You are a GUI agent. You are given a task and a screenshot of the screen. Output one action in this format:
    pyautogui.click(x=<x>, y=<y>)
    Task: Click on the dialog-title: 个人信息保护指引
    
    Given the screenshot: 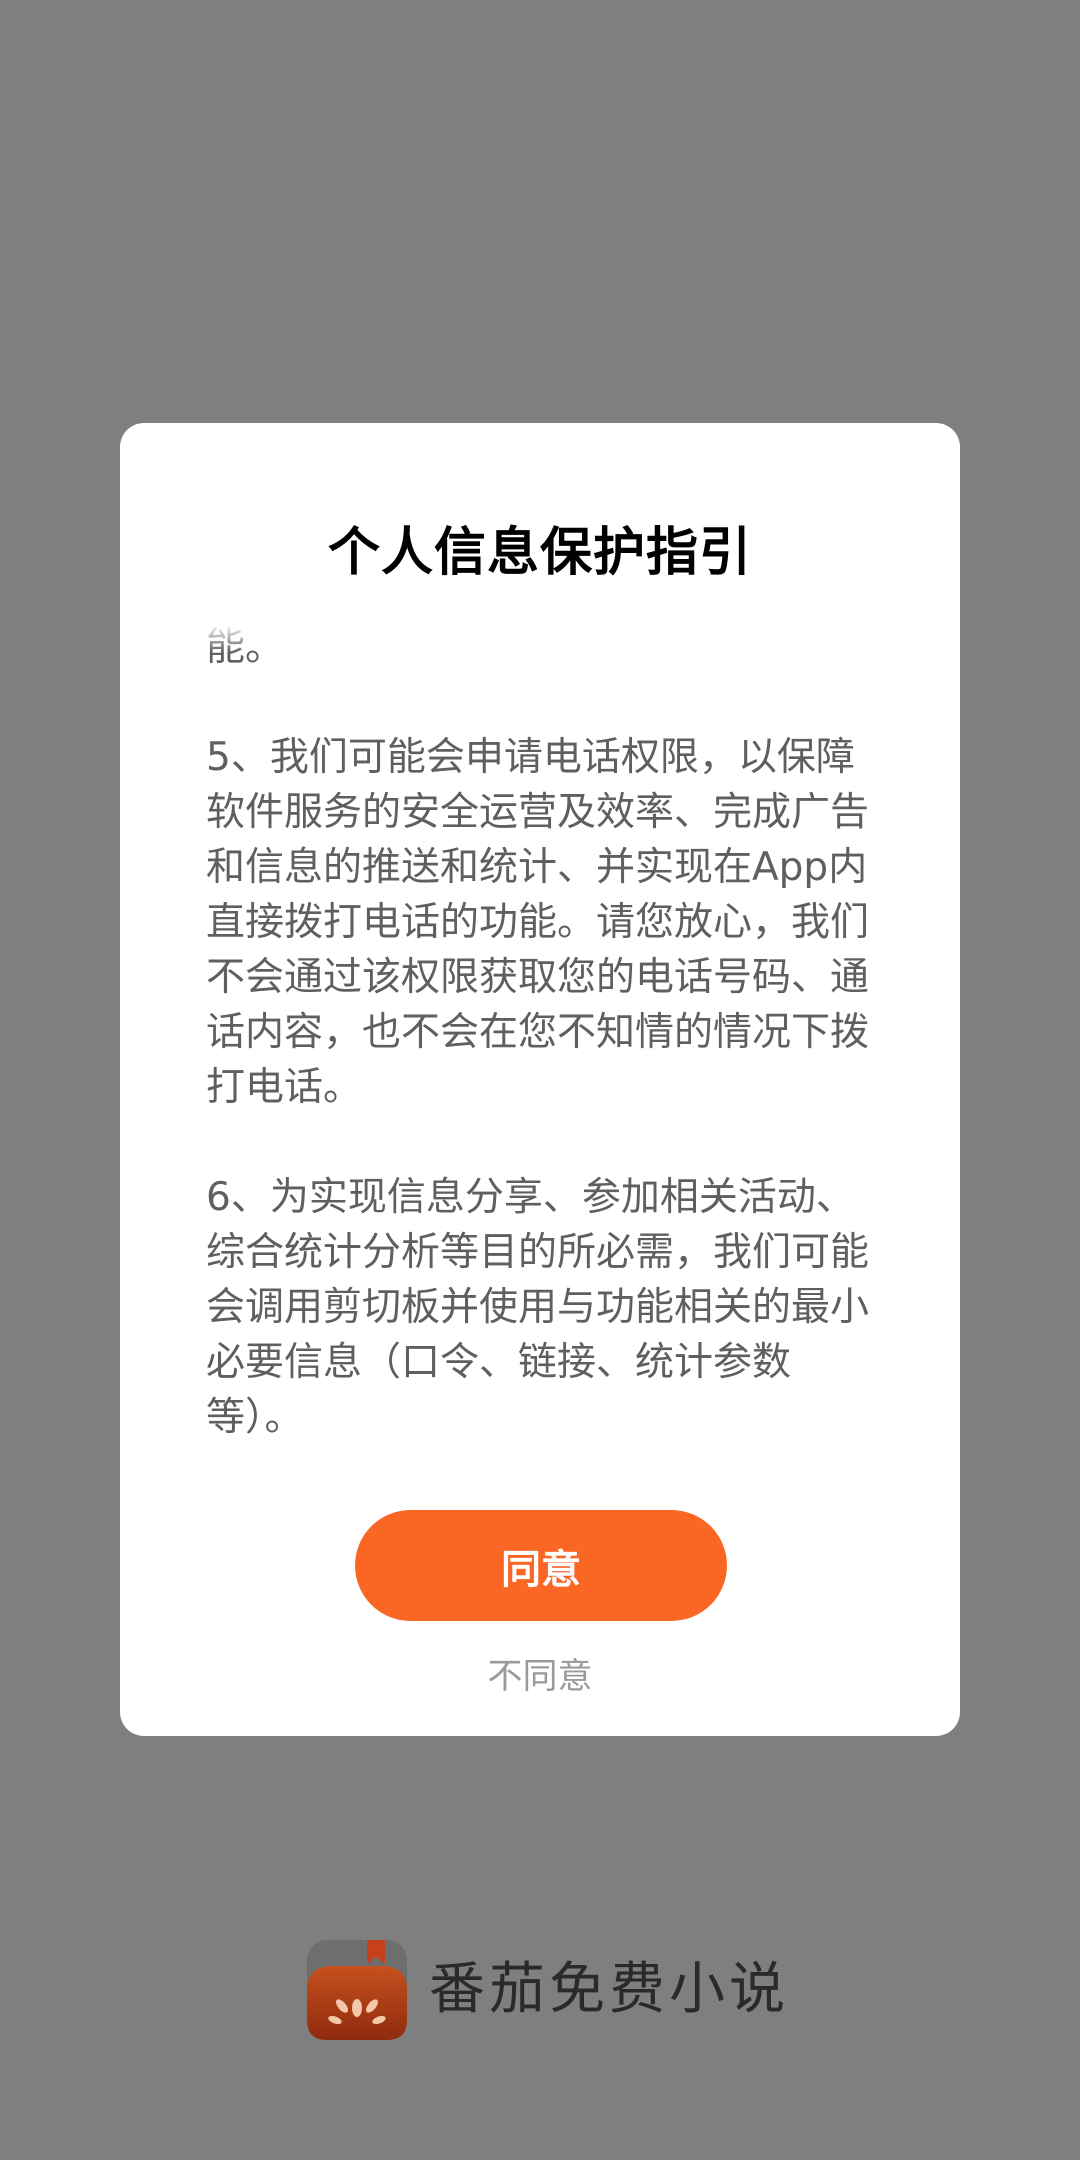 What is the action you would take?
    pyautogui.click(x=539, y=553)
    